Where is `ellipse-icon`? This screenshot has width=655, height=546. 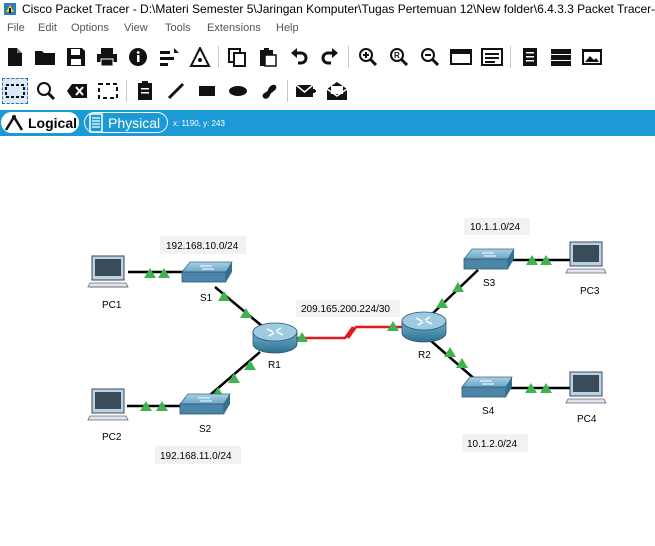 ellipse-icon is located at coordinates (238, 91).